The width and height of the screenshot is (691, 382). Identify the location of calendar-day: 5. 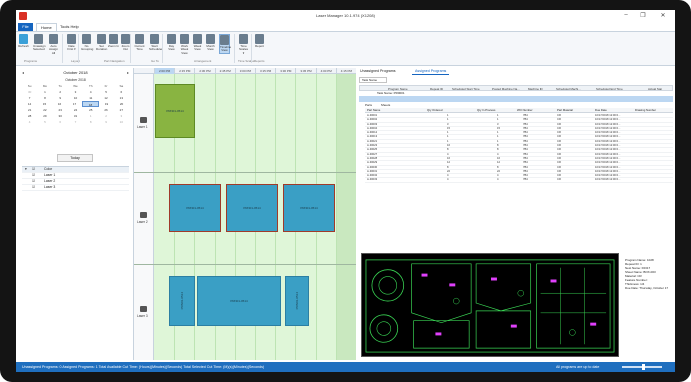
(44, 122).